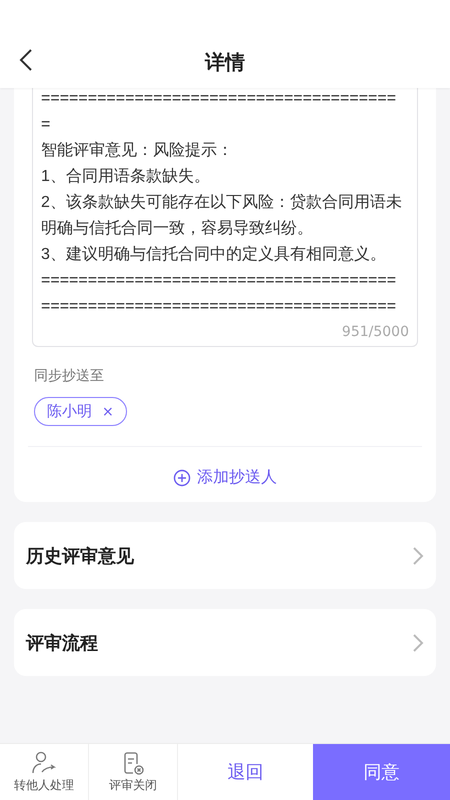  Describe the element at coordinates (108, 412) in the screenshot. I see `remove-icon: ×` at that location.